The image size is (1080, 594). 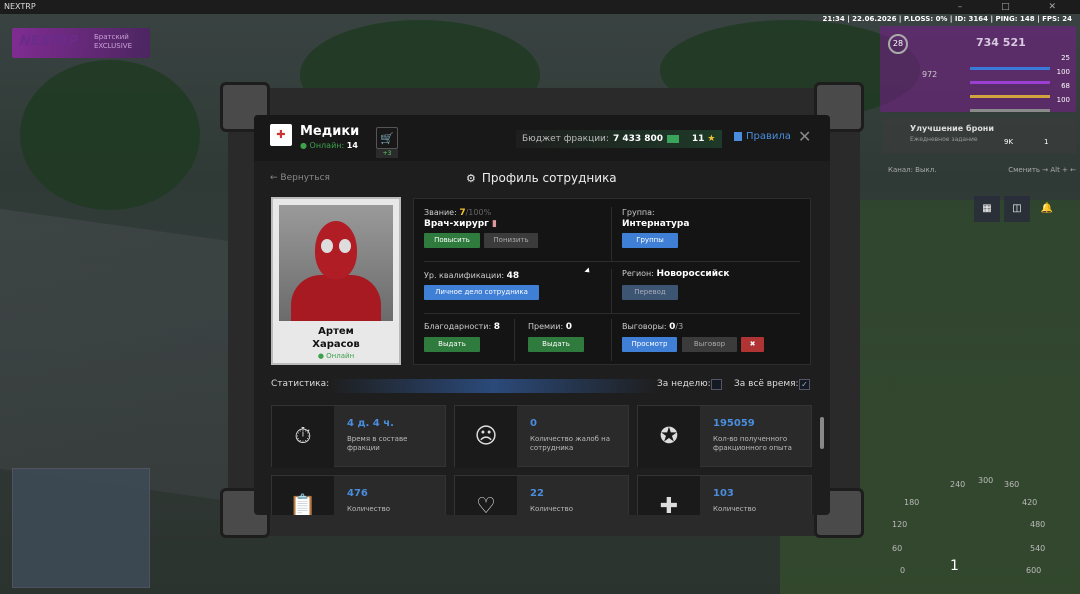 I want to click on employee-name: Артем Харасов, so click(x=336, y=338).